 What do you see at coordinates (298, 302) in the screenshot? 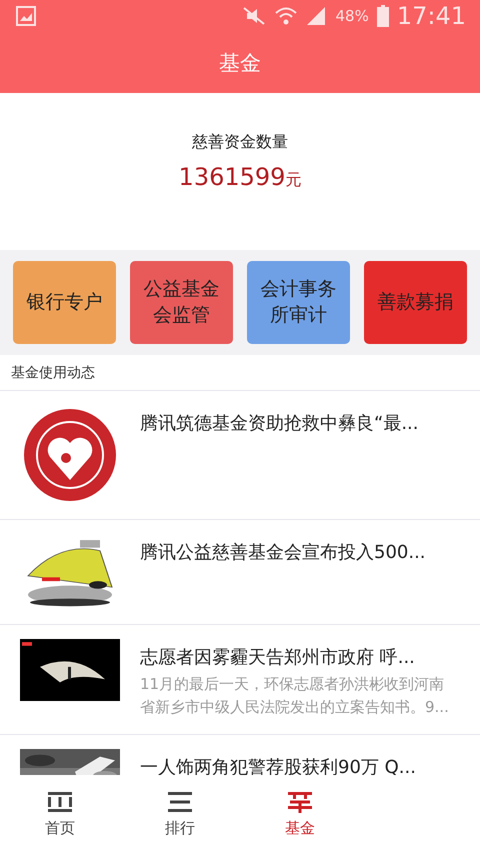
I see `category-button: 会计事务所审计` at bounding box center [298, 302].